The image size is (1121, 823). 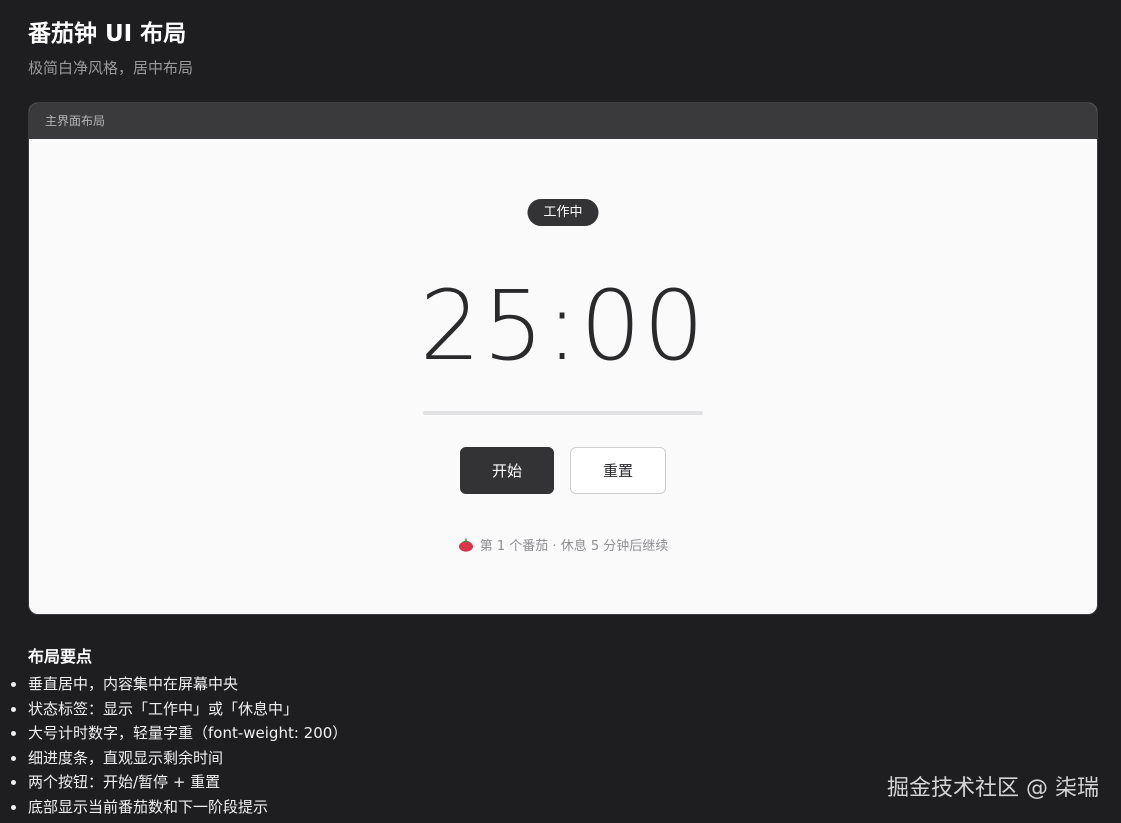 What do you see at coordinates (993, 788) in the screenshot?
I see `watermark: 掘金技术社区 @ 柒瑞` at bounding box center [993, 788].